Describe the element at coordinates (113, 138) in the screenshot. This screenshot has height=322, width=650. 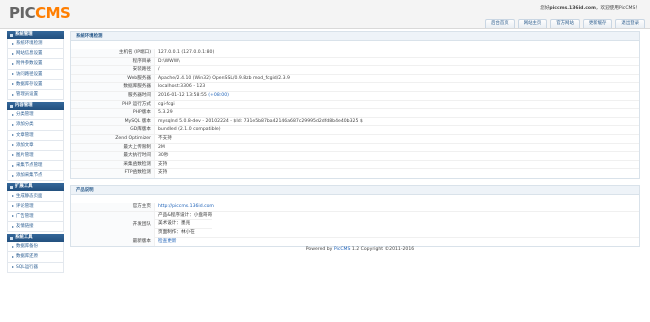
I see `row-label: Zend Optimizer` at that location.